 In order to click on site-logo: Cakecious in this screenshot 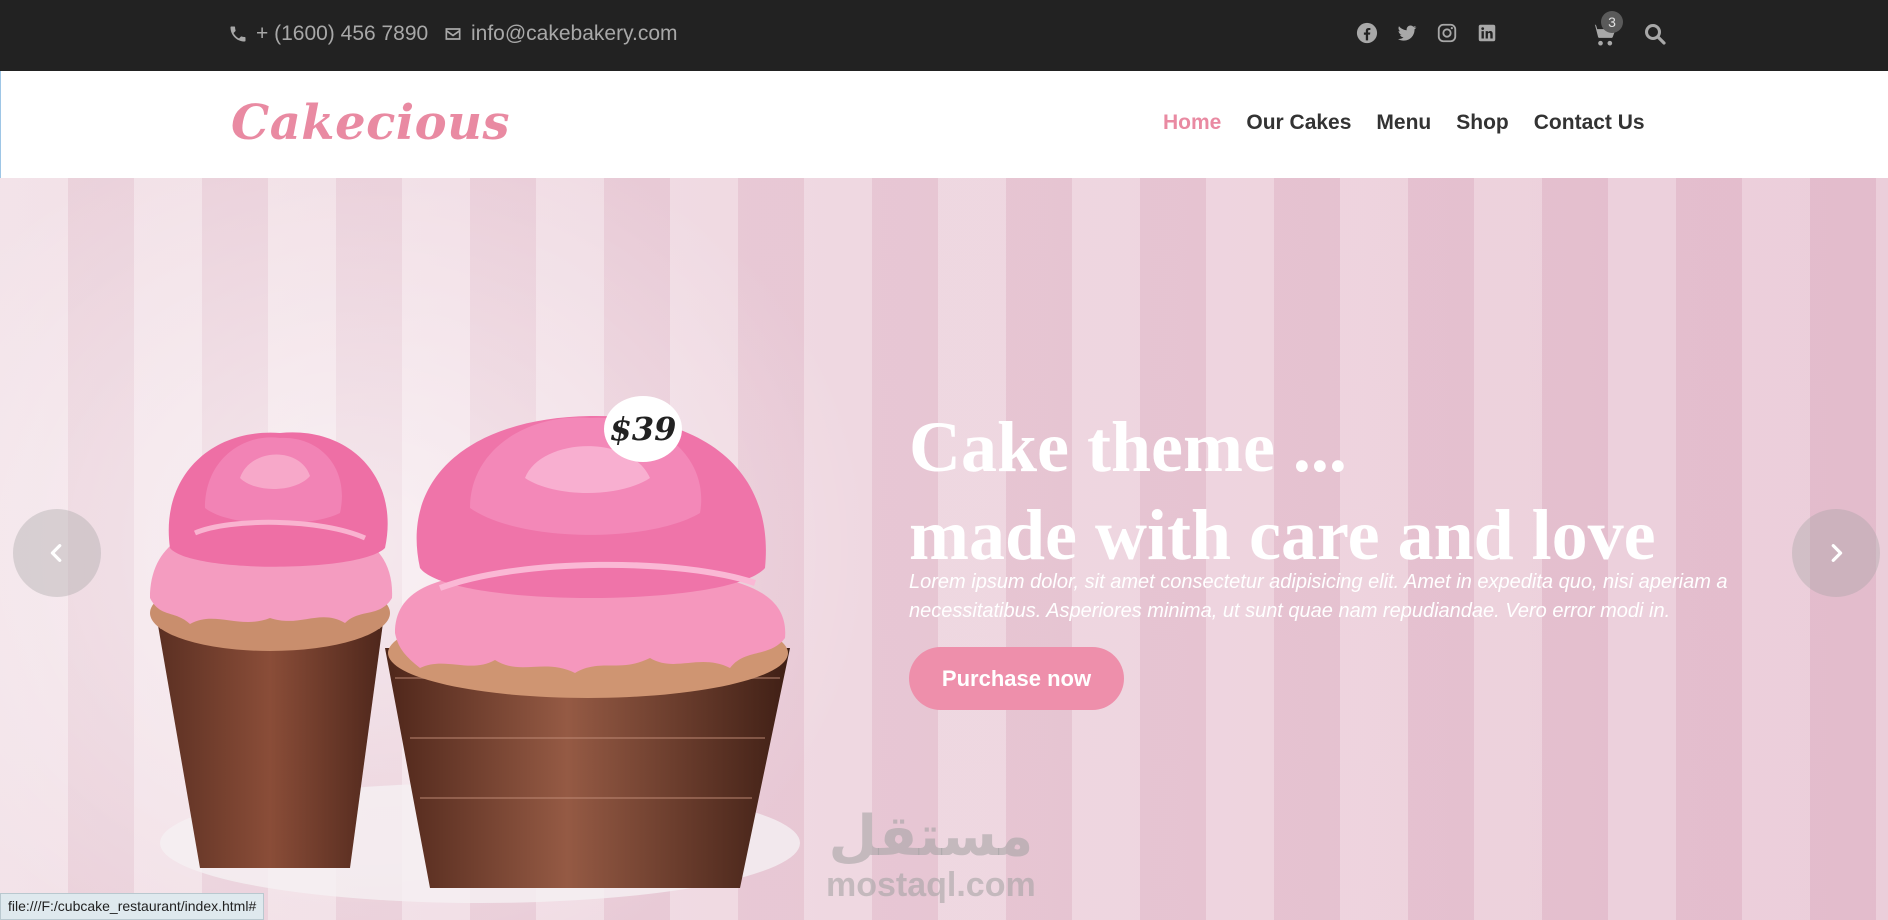, I will do `click(370, 123)`.